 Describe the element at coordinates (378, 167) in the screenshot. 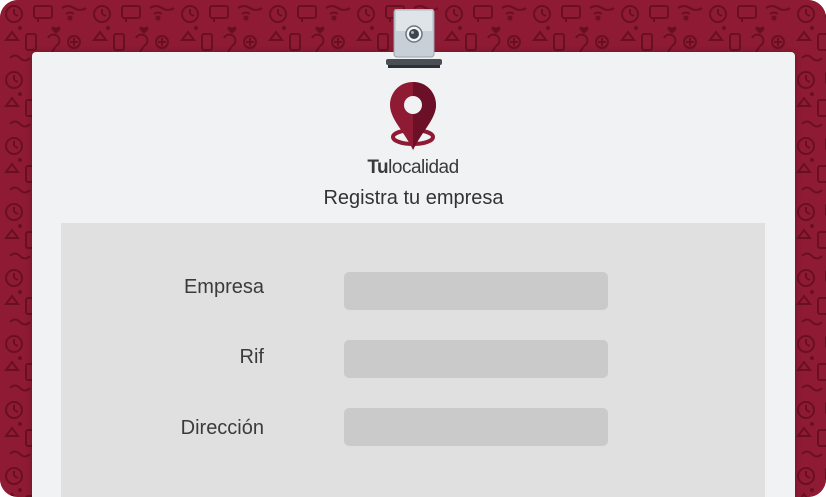

I see `brand-name-bold: Tu` at that location.